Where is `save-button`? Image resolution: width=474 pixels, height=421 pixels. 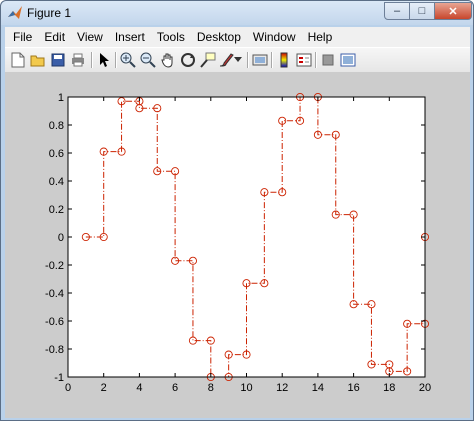 save-button is located at coordinates (58, 60).